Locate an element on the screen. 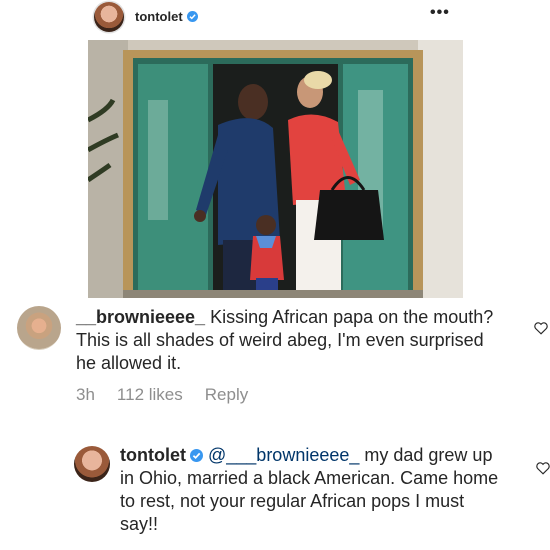  comment-username: __brownieeee_ is located at coordinates (140, 317).